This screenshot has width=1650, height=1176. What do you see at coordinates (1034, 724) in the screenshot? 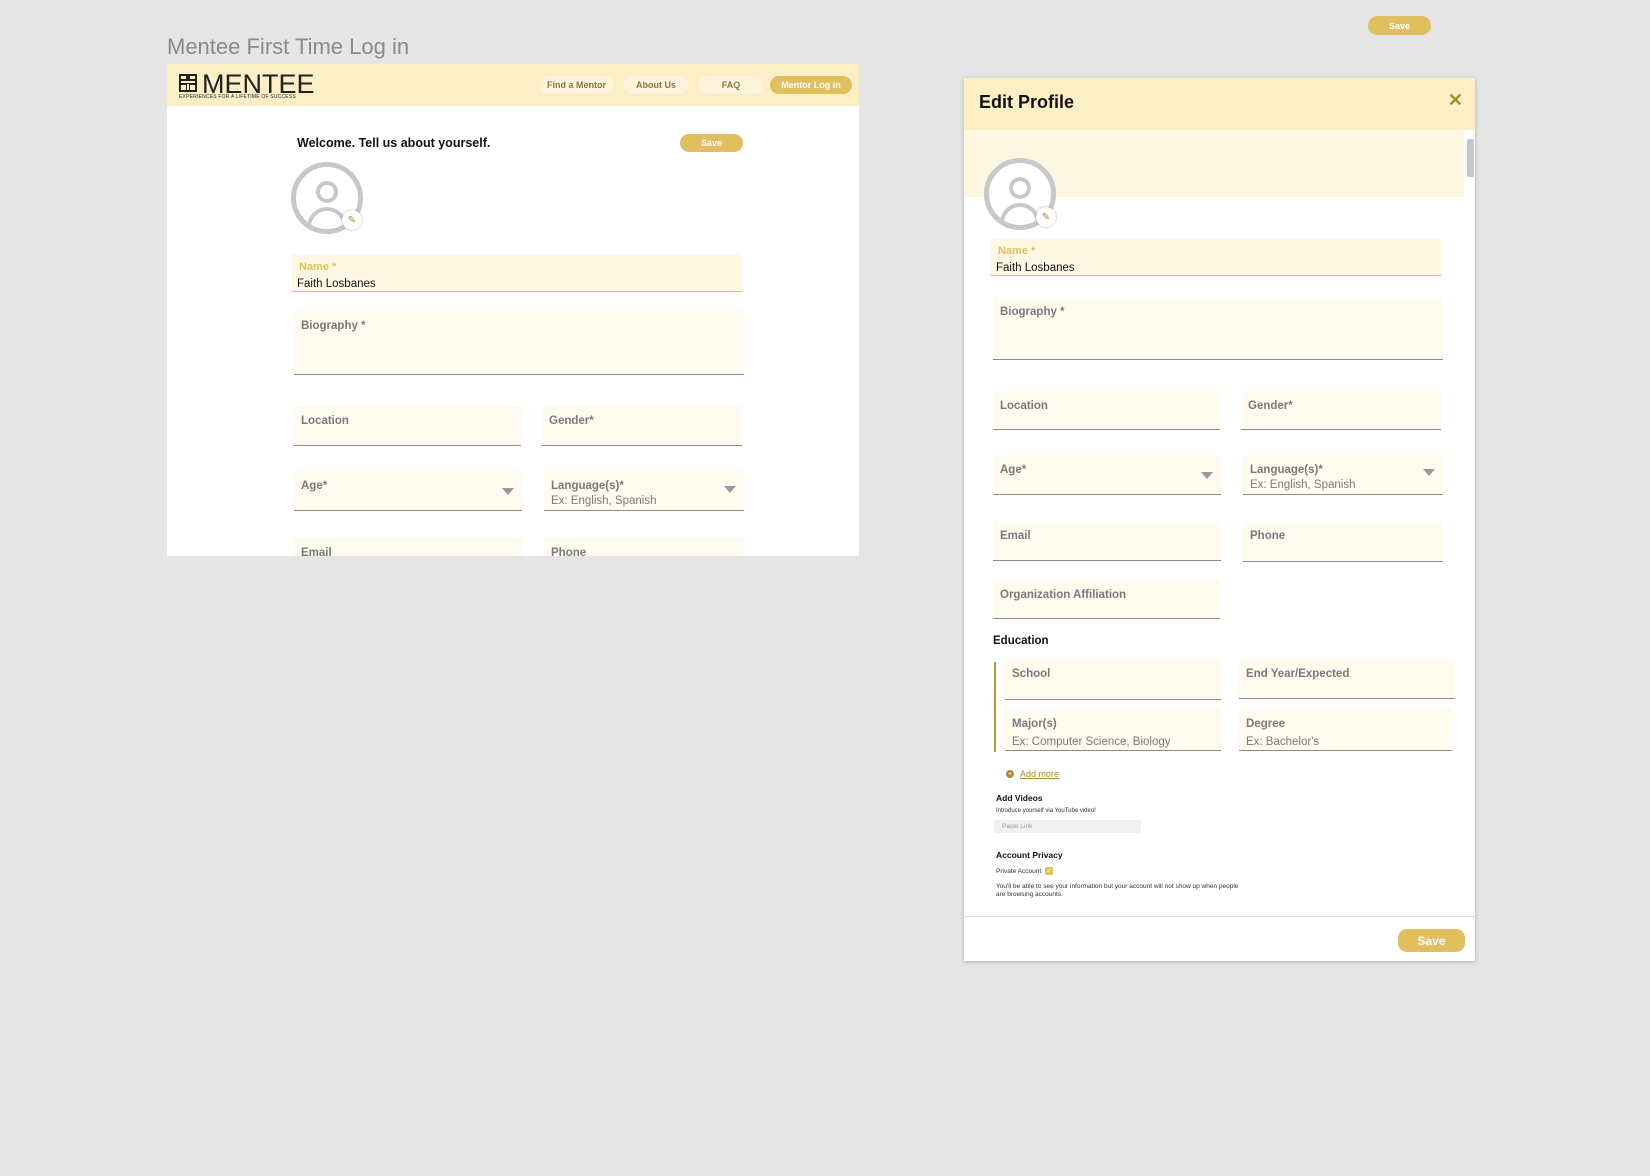
I see `majors-label: Major(s)` at bounding box center [1034, 724].